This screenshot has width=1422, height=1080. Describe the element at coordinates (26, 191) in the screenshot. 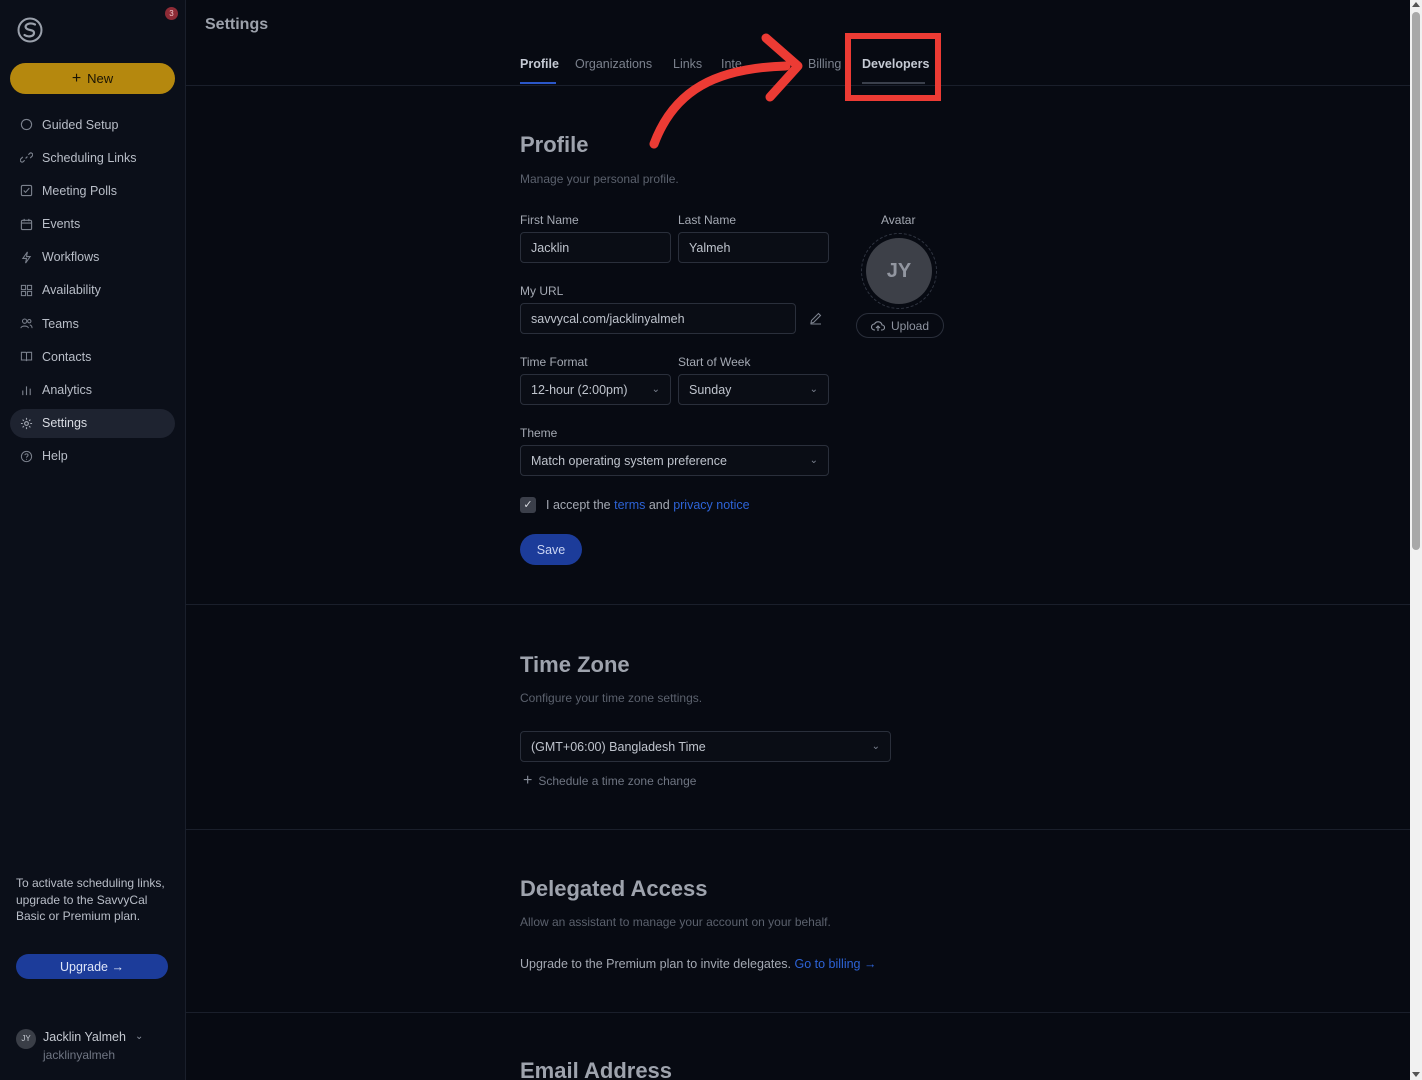

I see `poll-icon` at that location.